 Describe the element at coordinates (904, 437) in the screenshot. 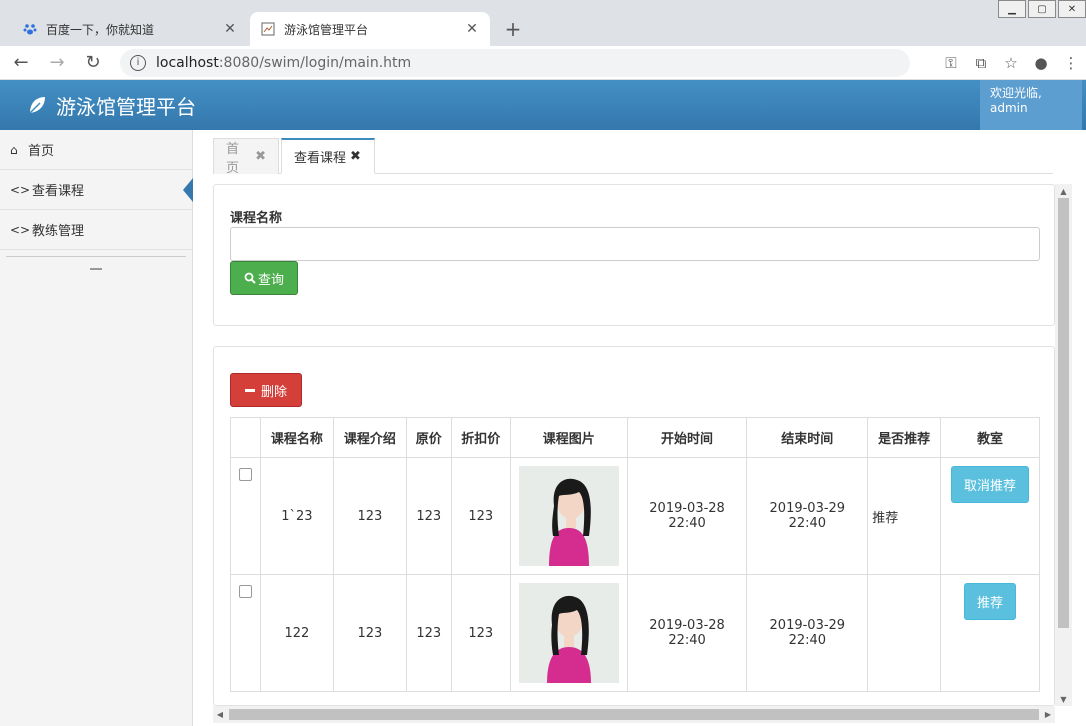

I see `column-header: 是否推荐` at that location.